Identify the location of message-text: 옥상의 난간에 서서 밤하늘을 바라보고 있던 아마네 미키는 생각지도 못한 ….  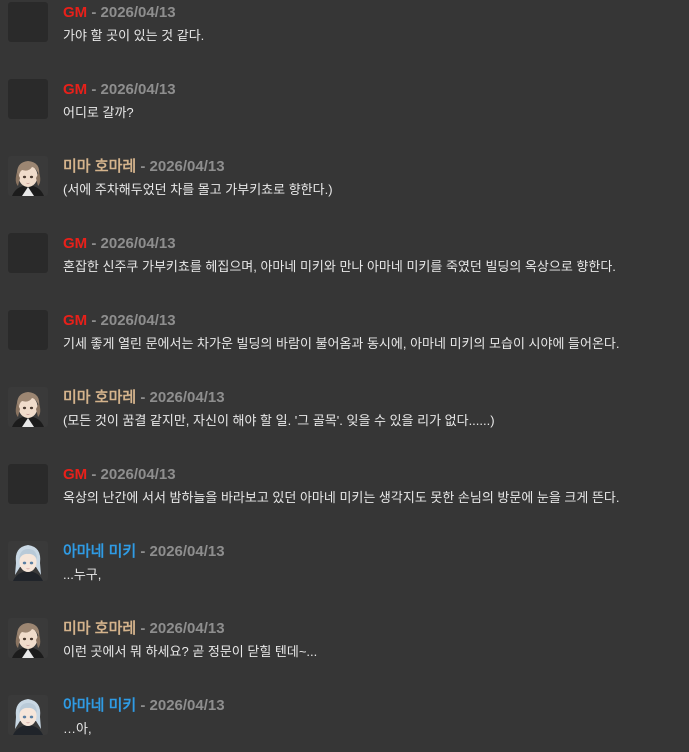
(341, 497).